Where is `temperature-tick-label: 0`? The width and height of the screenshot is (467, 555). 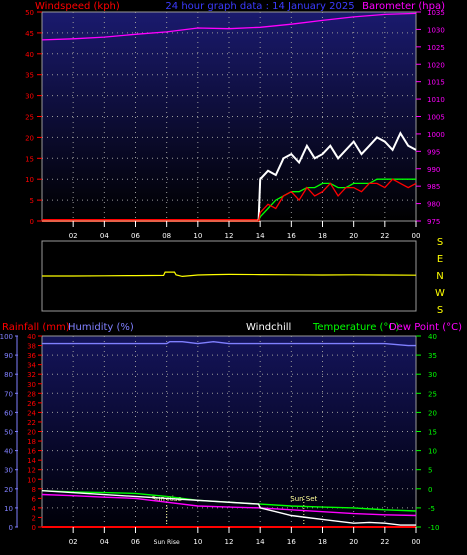 temperature-tick-label: 0 is located at coordinates (430, 490).